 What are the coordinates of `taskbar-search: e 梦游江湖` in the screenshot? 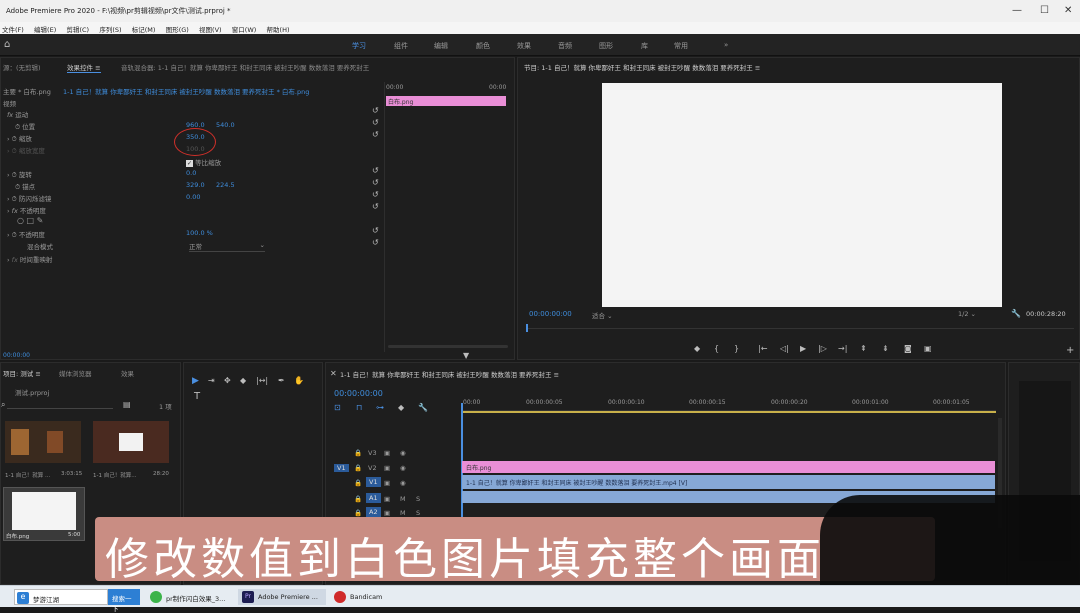 It's located at (61, 597).